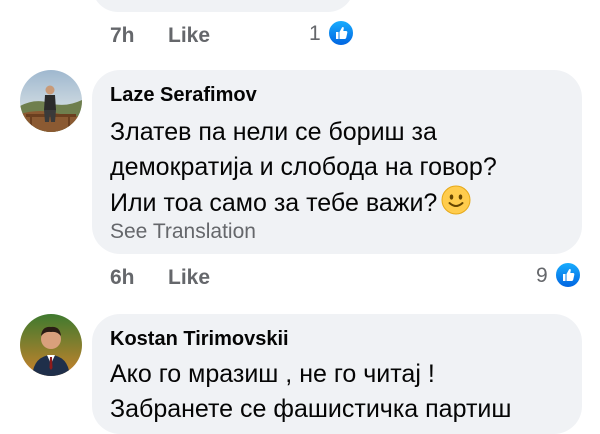 The image size is (600, 434). What do you see at coordinates (122, 277) in the screenshot?
I see `comment-time: 6h` at bounding box center [122, 277].